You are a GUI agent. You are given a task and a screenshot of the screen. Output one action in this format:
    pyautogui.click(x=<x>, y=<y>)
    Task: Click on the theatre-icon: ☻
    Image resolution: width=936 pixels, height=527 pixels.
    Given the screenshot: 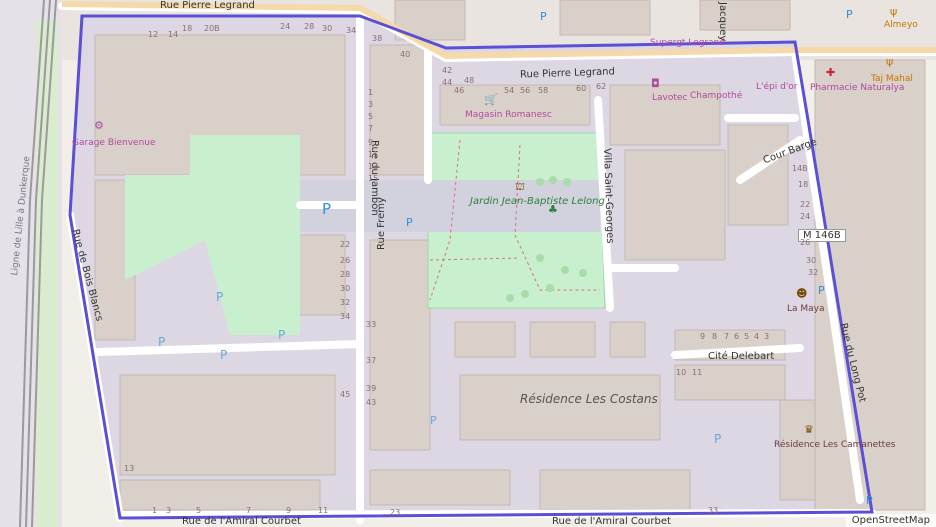 What is the action you would take?
    pyautogui.click(x=801, y=293)
    